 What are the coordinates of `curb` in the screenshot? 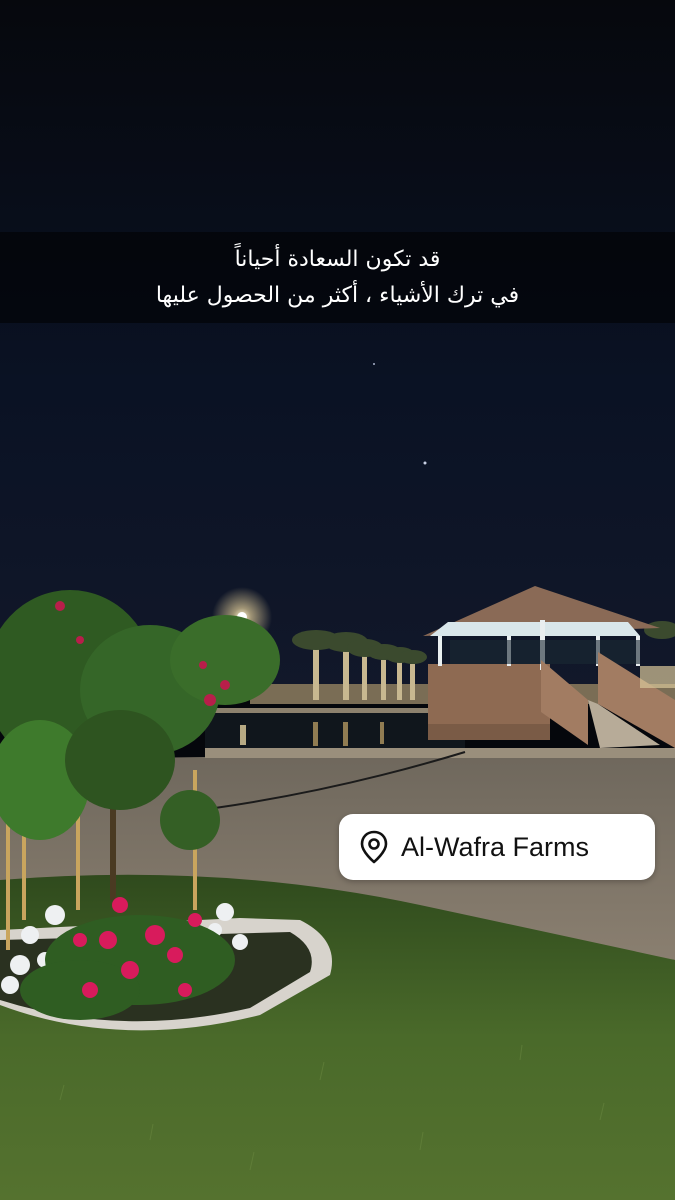 It's located at (440, 753).